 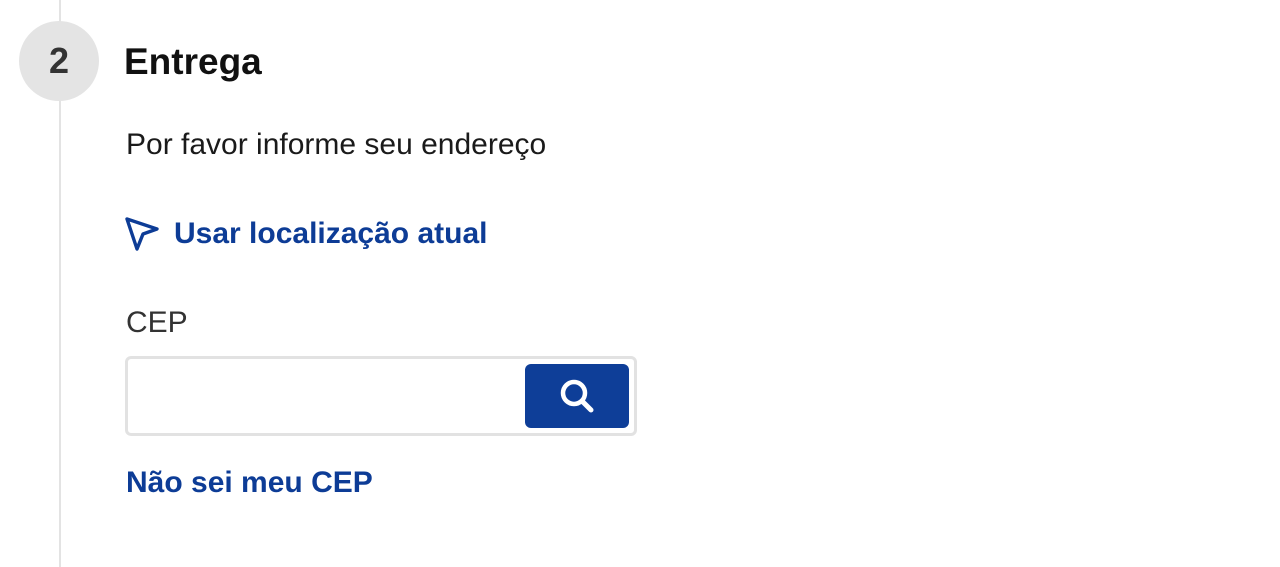 I want to click on cep-input-group, so click(x=381, y=396).